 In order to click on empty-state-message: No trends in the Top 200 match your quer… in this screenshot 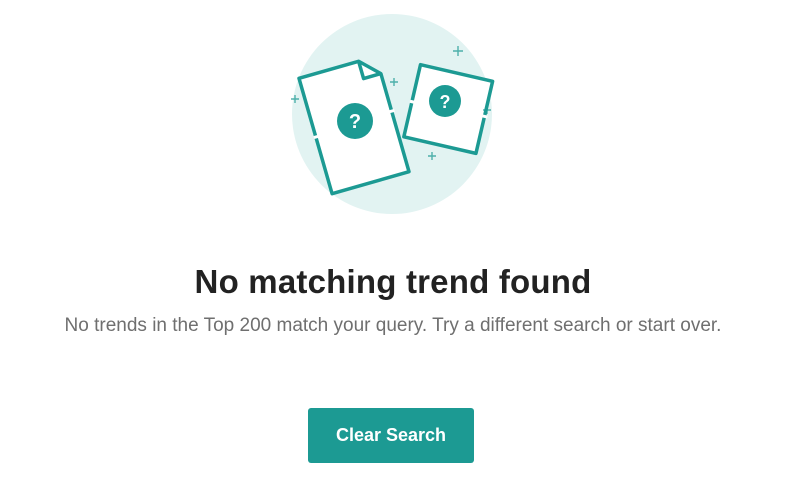, I will do `click(393, 325)`.